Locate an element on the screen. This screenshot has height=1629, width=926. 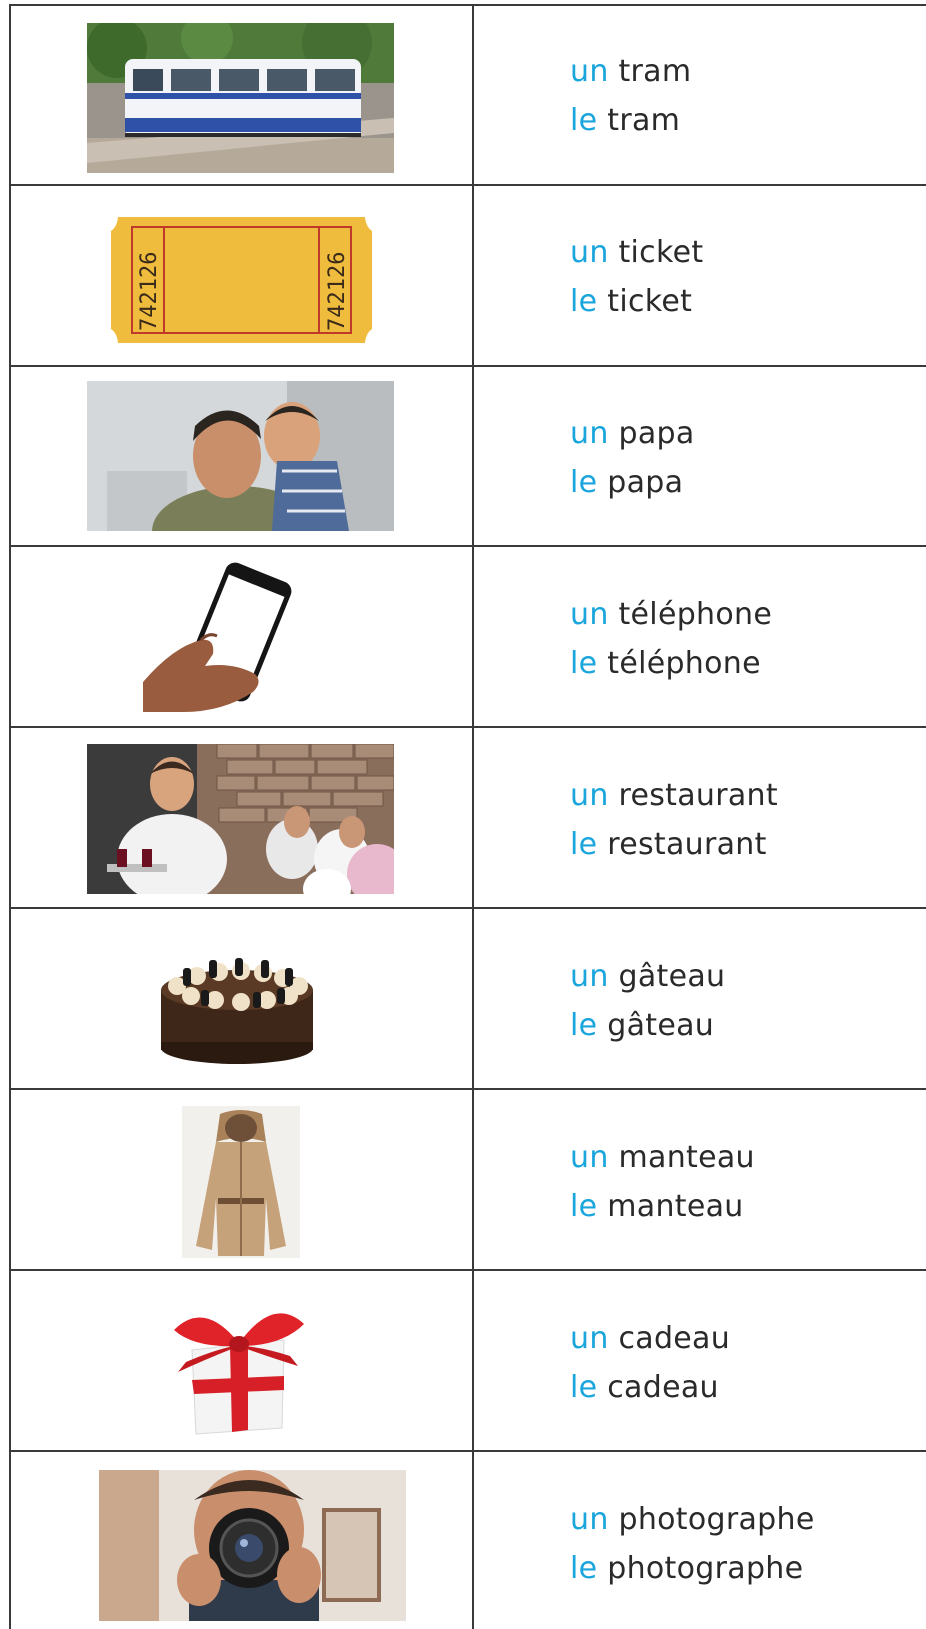
word-pair-tram: un tram le tram is located at coordinates (630, 96).